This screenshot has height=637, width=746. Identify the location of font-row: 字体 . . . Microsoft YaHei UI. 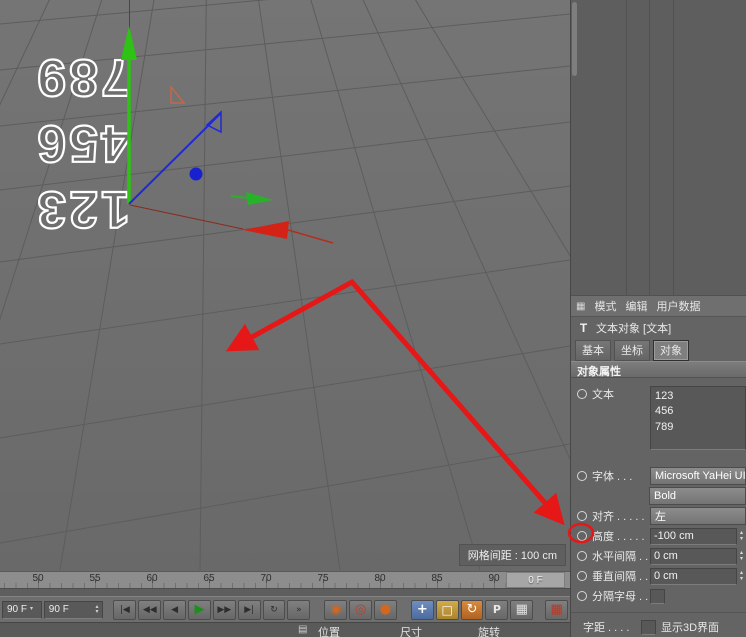
(658, 476).